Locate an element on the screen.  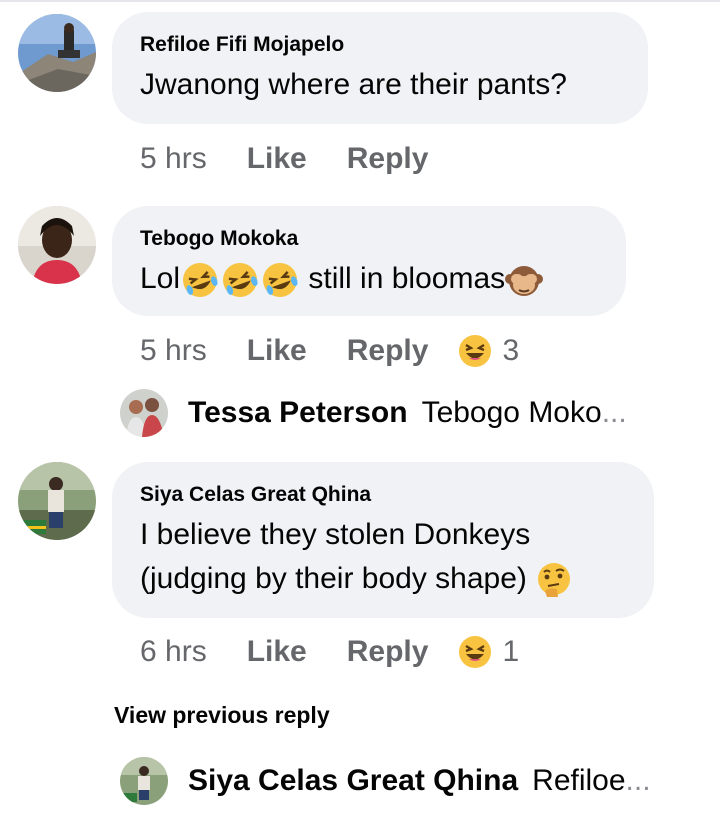
reply-author: Siya Celas Great Qhina is located at coordinates (353, 781).